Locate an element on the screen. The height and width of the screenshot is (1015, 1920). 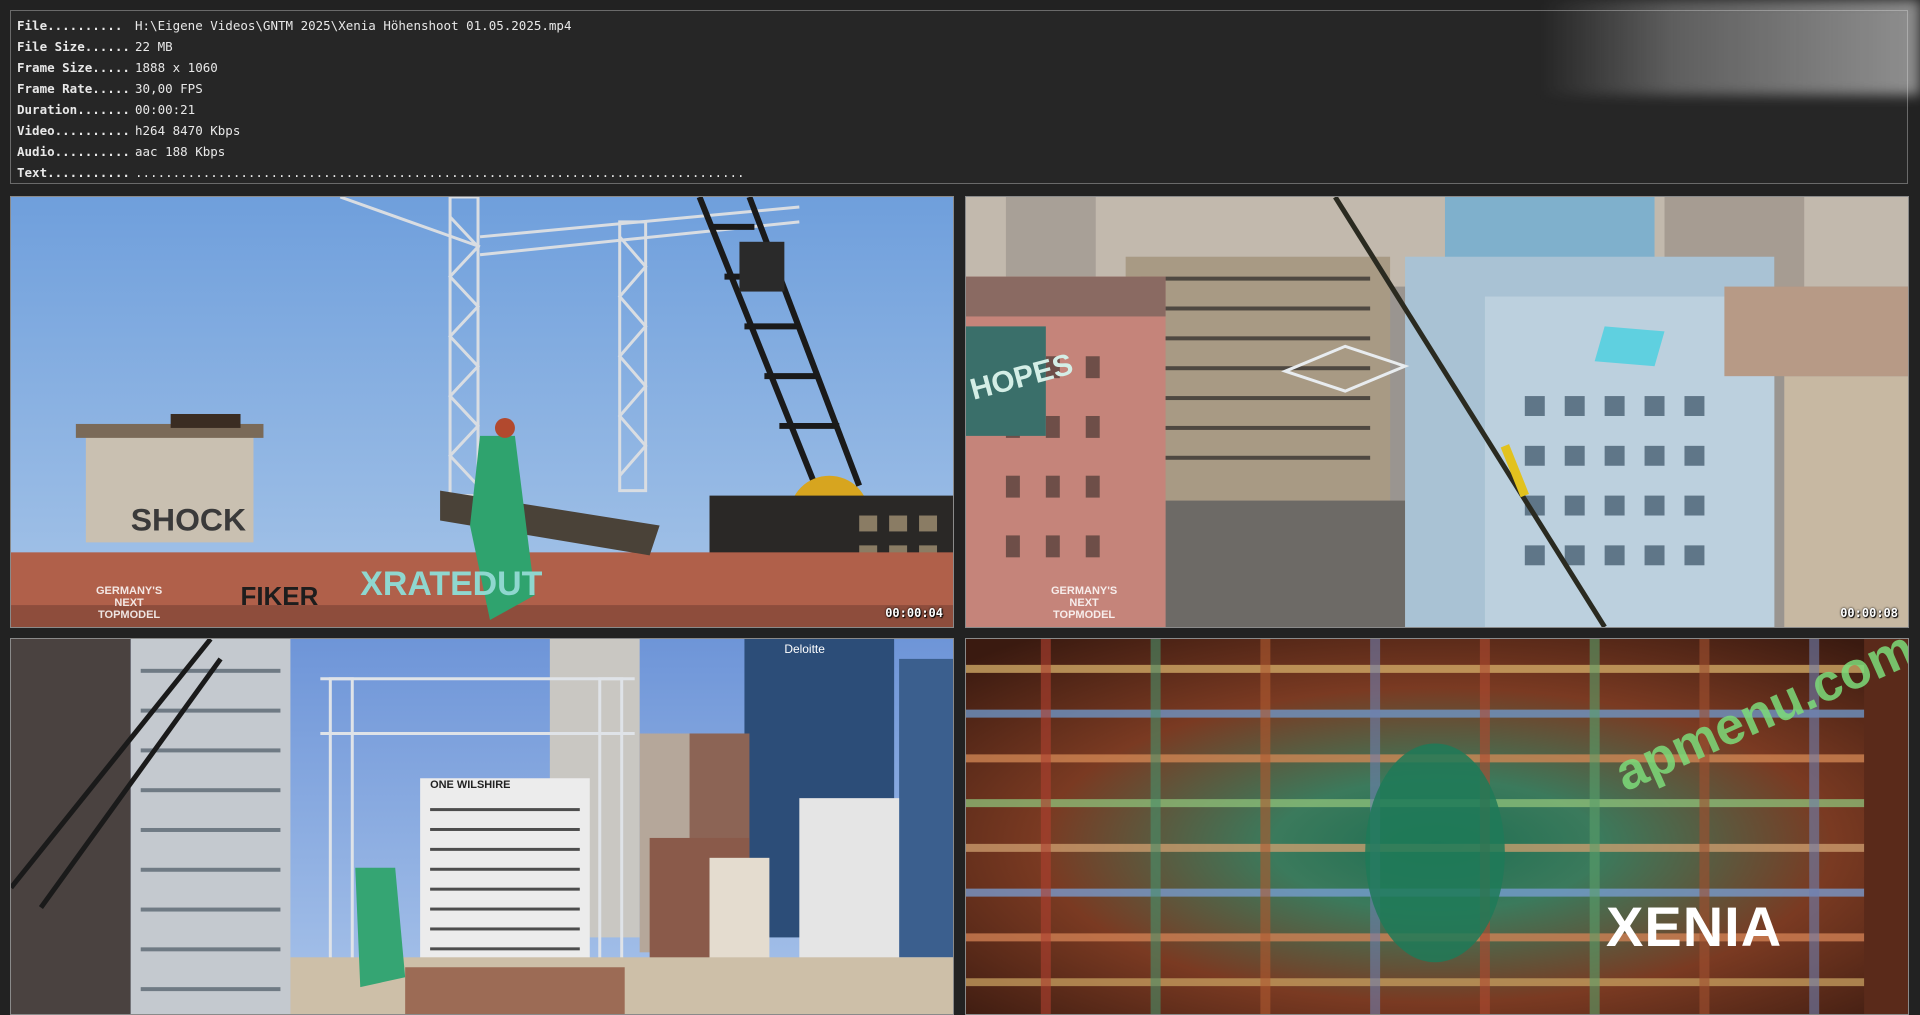
info-row-video: Video.......... h264 8470 Kbps is located at coordinates (129, 130).